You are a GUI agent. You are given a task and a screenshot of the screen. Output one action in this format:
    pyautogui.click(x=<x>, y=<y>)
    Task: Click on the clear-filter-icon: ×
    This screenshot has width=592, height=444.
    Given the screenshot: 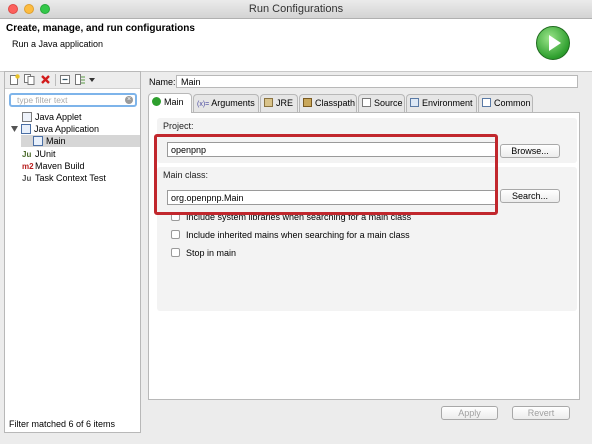 What is the action you would take?
    pyautogui.click(x=129, y=100)
    